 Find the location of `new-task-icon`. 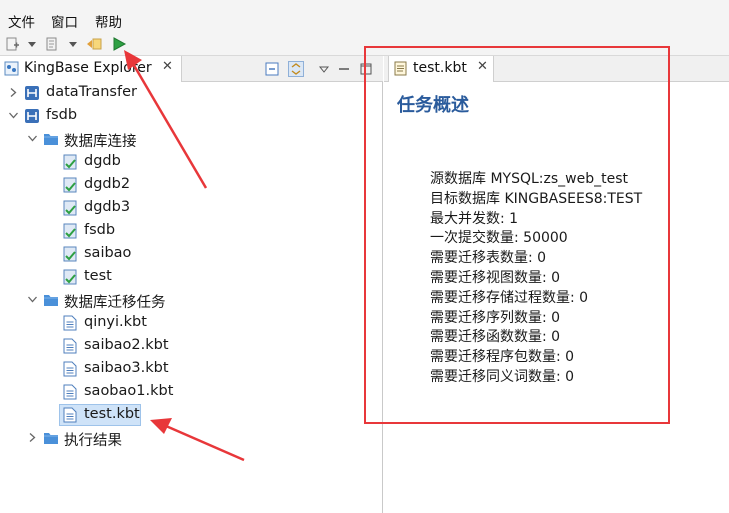

new-task-icon is located at coordinates (53, 44).